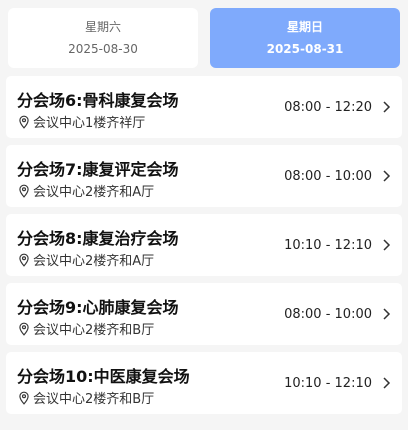 The width and height of the screenshot is (408, 430). I want to click on tab-date-label: 2025-08-31, so click(305, 49).